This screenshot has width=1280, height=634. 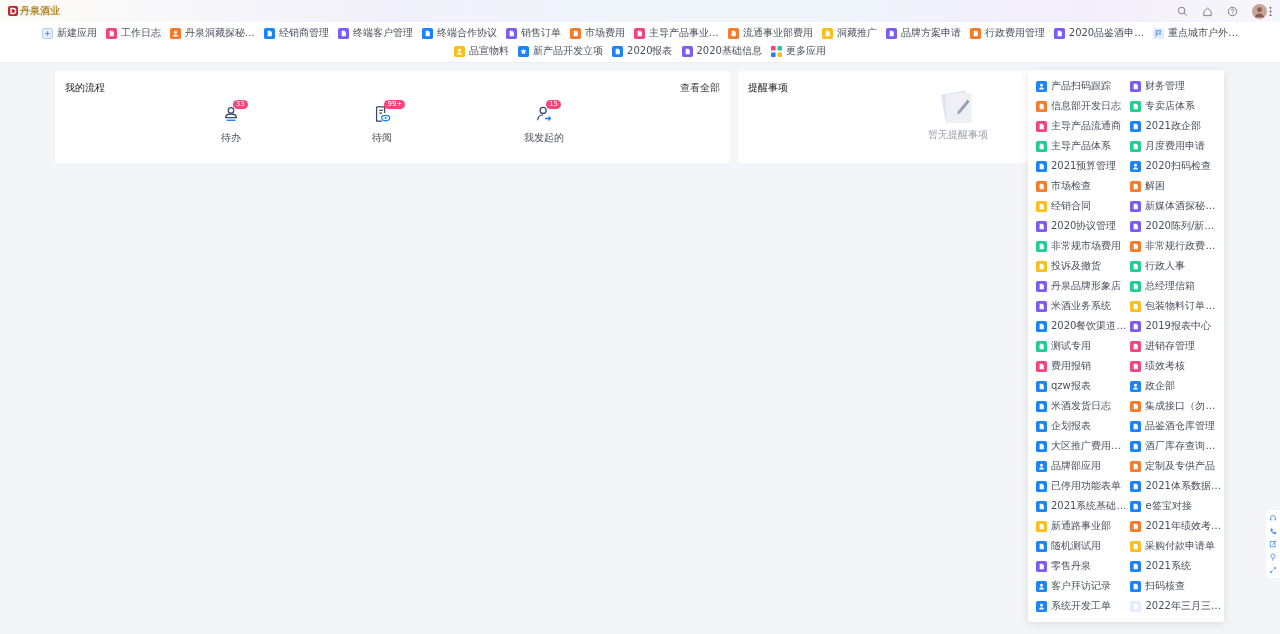 What do you see at coordinates (1175, 506) in the screenshot?
I see `menu-item: e签宝对接` at bounding box center [1175, 506].